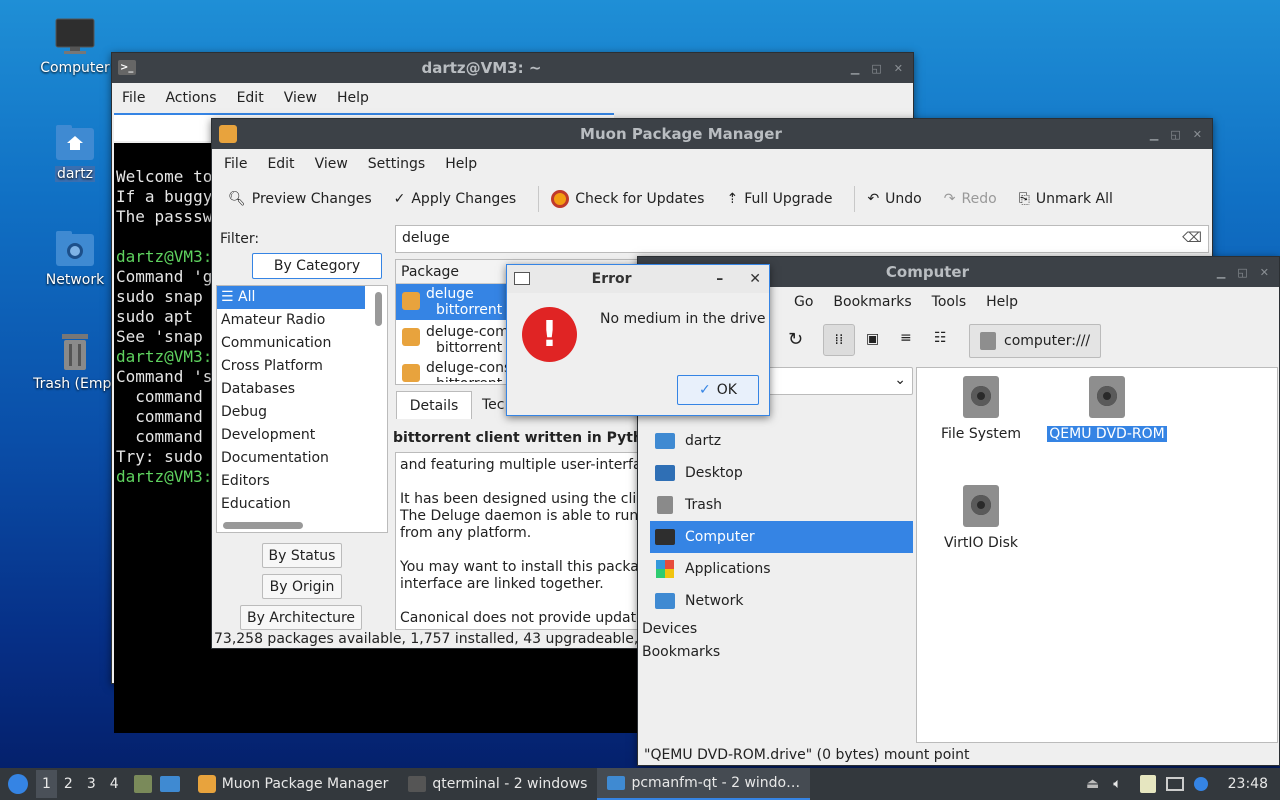 This screenshot has width=1280, height=800. What do you see at coordinates (75, 46) in the screenshot?
I see `desktop-icon-computer: Computer` at bounding box center [75, 46].